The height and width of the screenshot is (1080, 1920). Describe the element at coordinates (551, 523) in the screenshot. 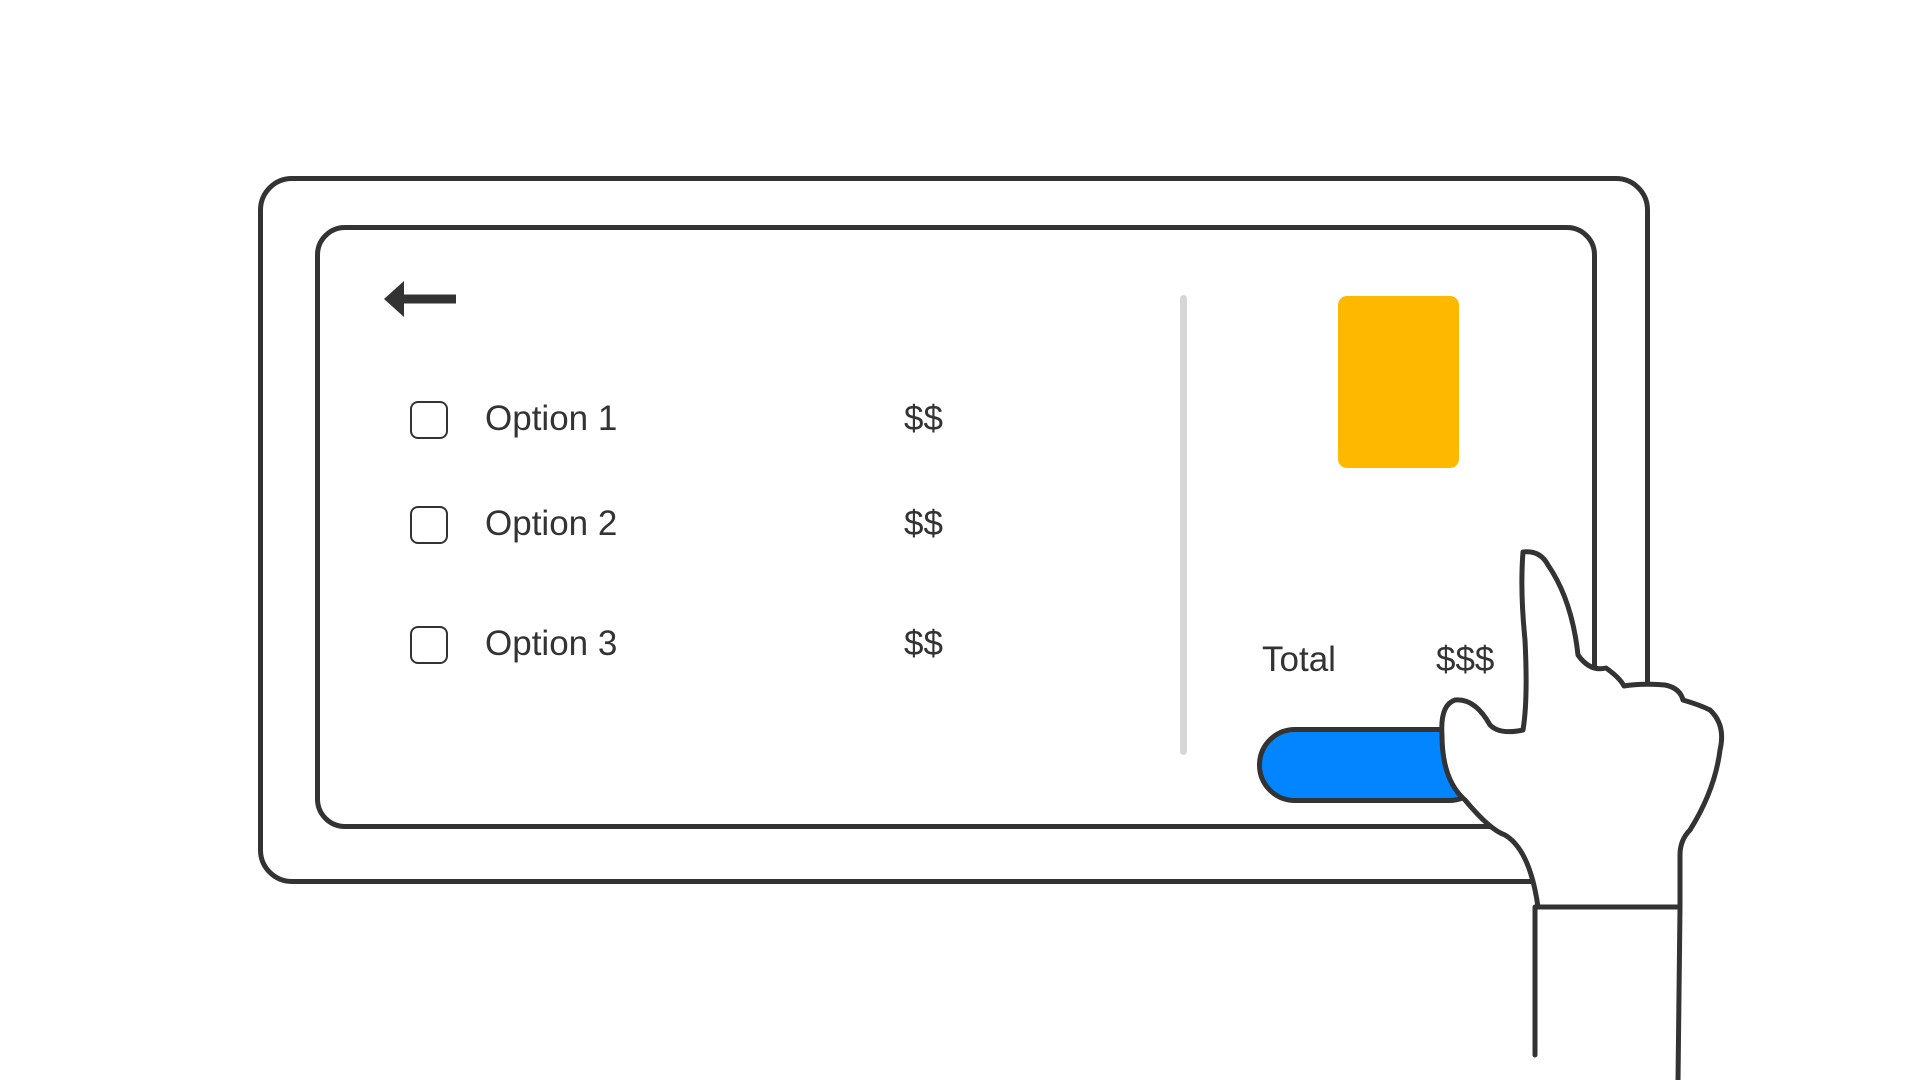

I see `option-2-label: Option 2` at that location.